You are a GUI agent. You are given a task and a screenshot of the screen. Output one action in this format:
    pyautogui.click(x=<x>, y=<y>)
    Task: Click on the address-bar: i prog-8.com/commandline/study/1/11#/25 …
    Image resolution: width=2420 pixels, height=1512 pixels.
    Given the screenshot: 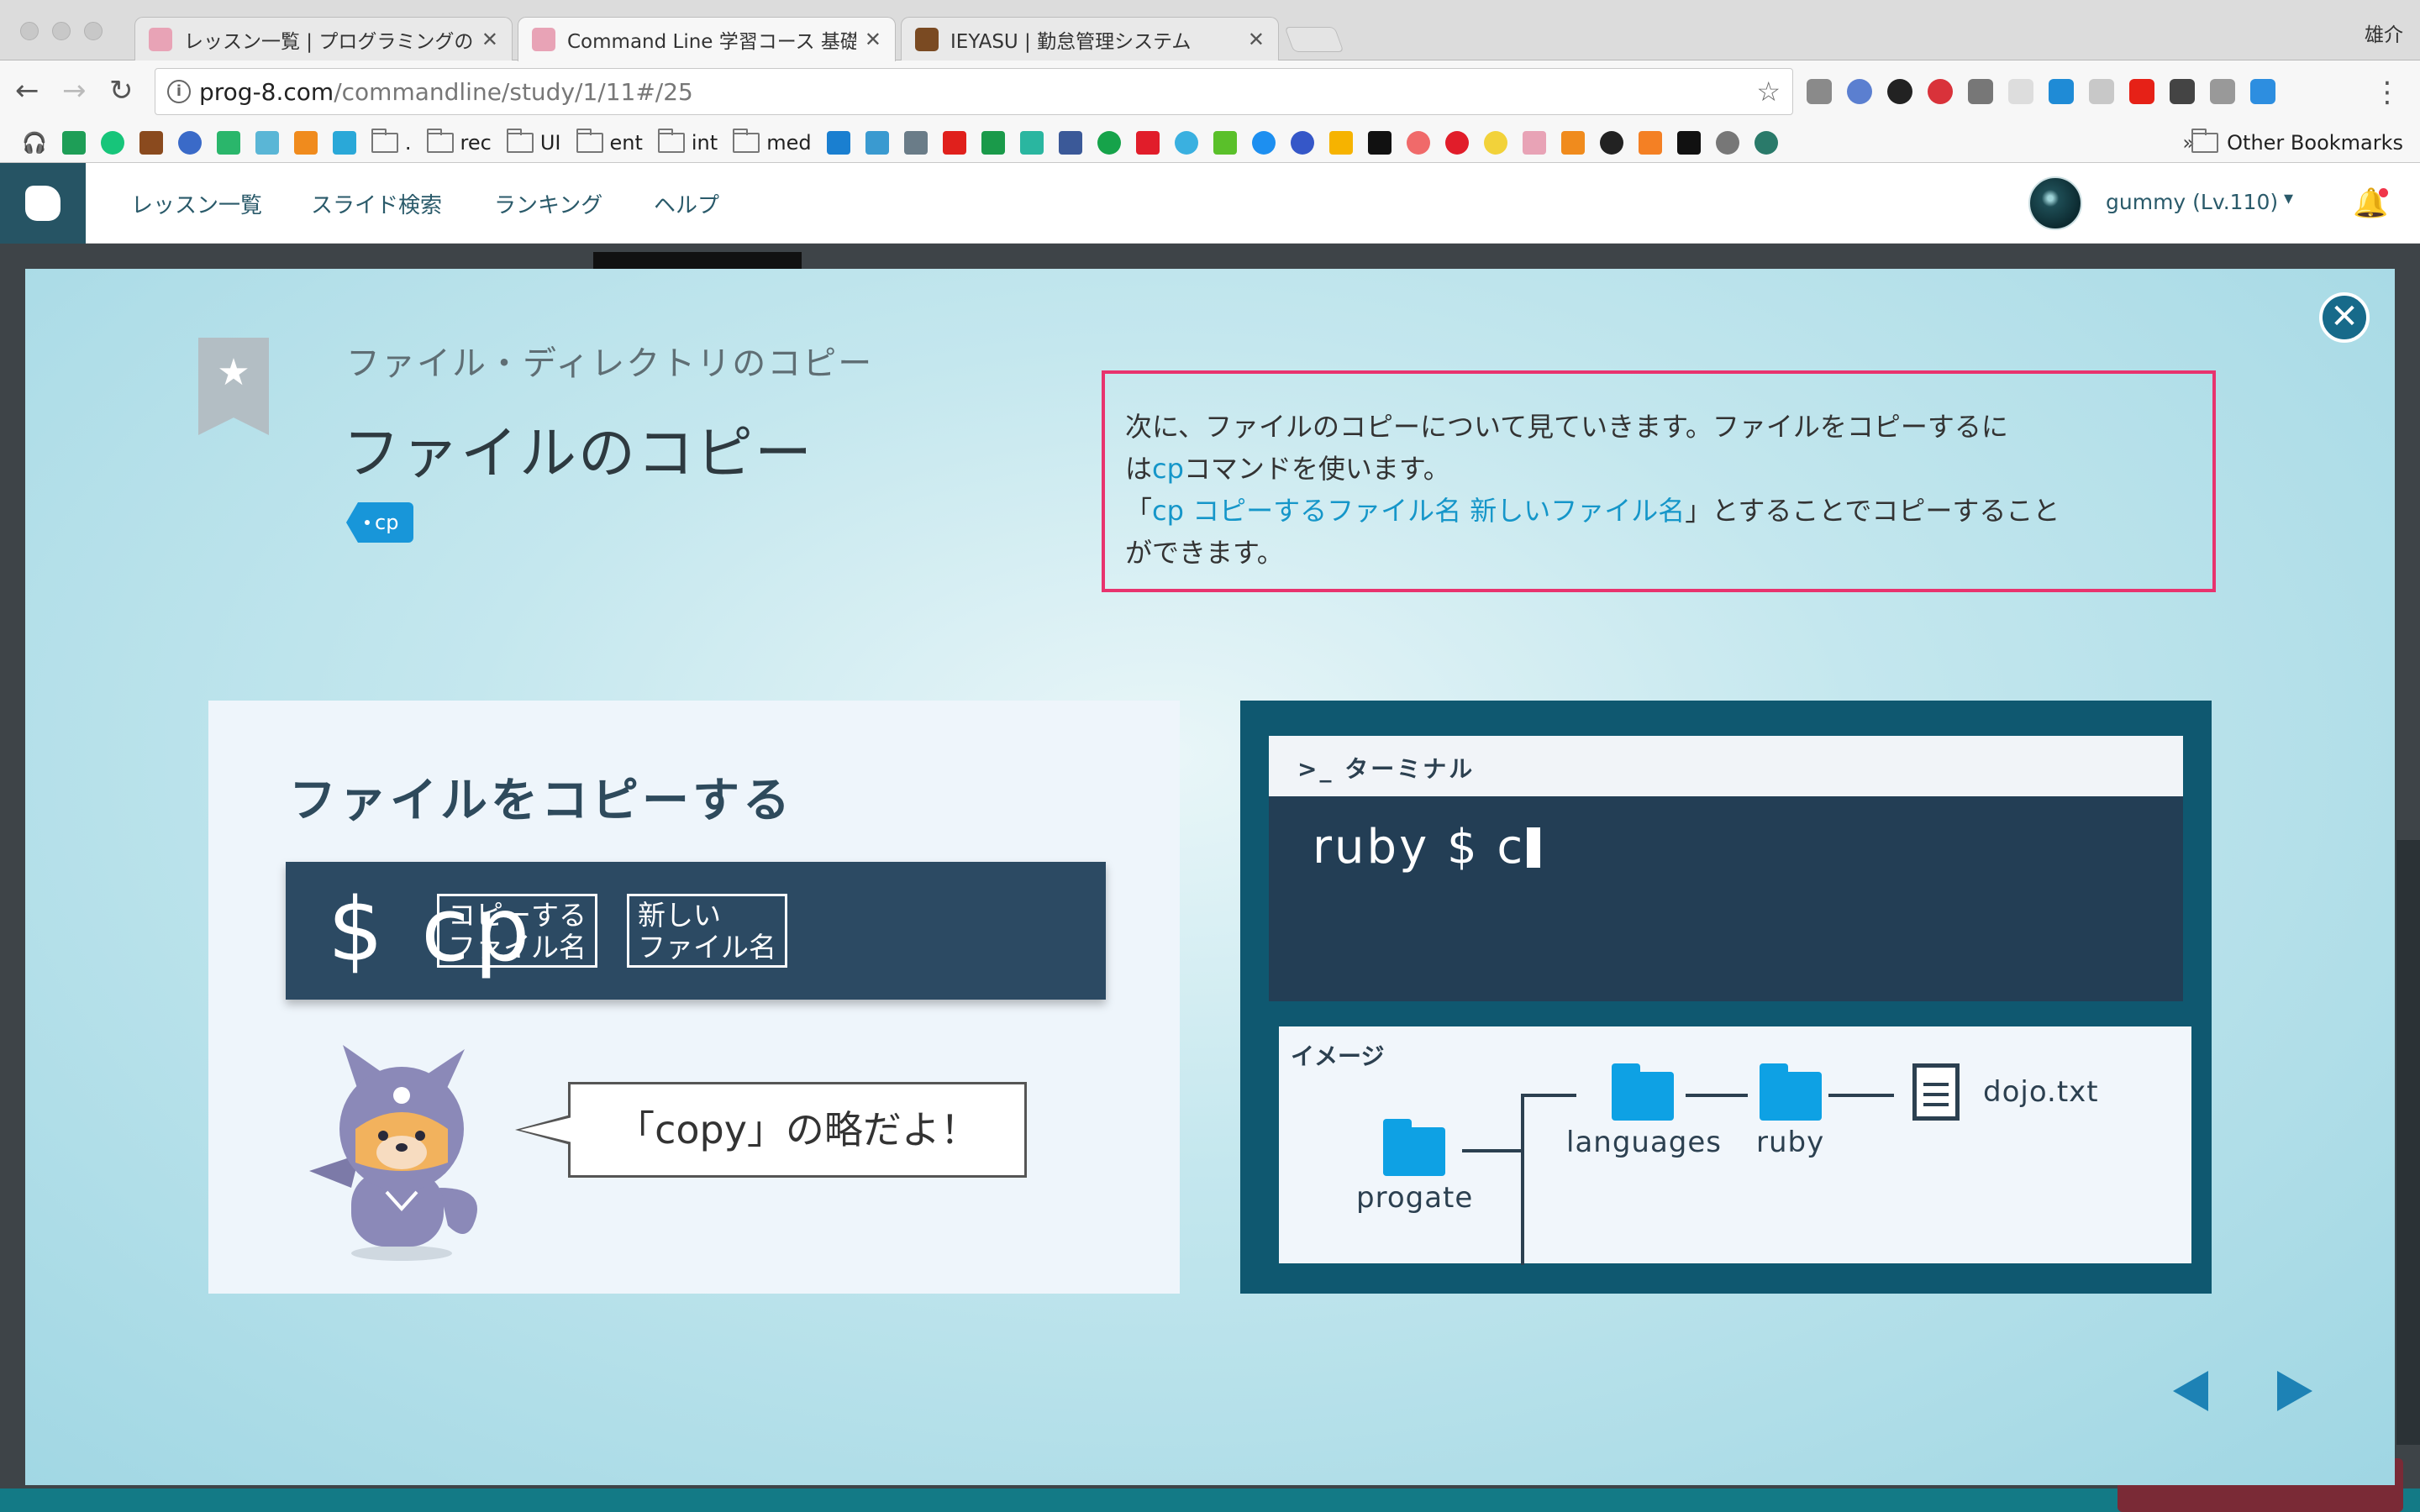 What is the action you would take?
    pyautogui.click(x=974, y=91)
    